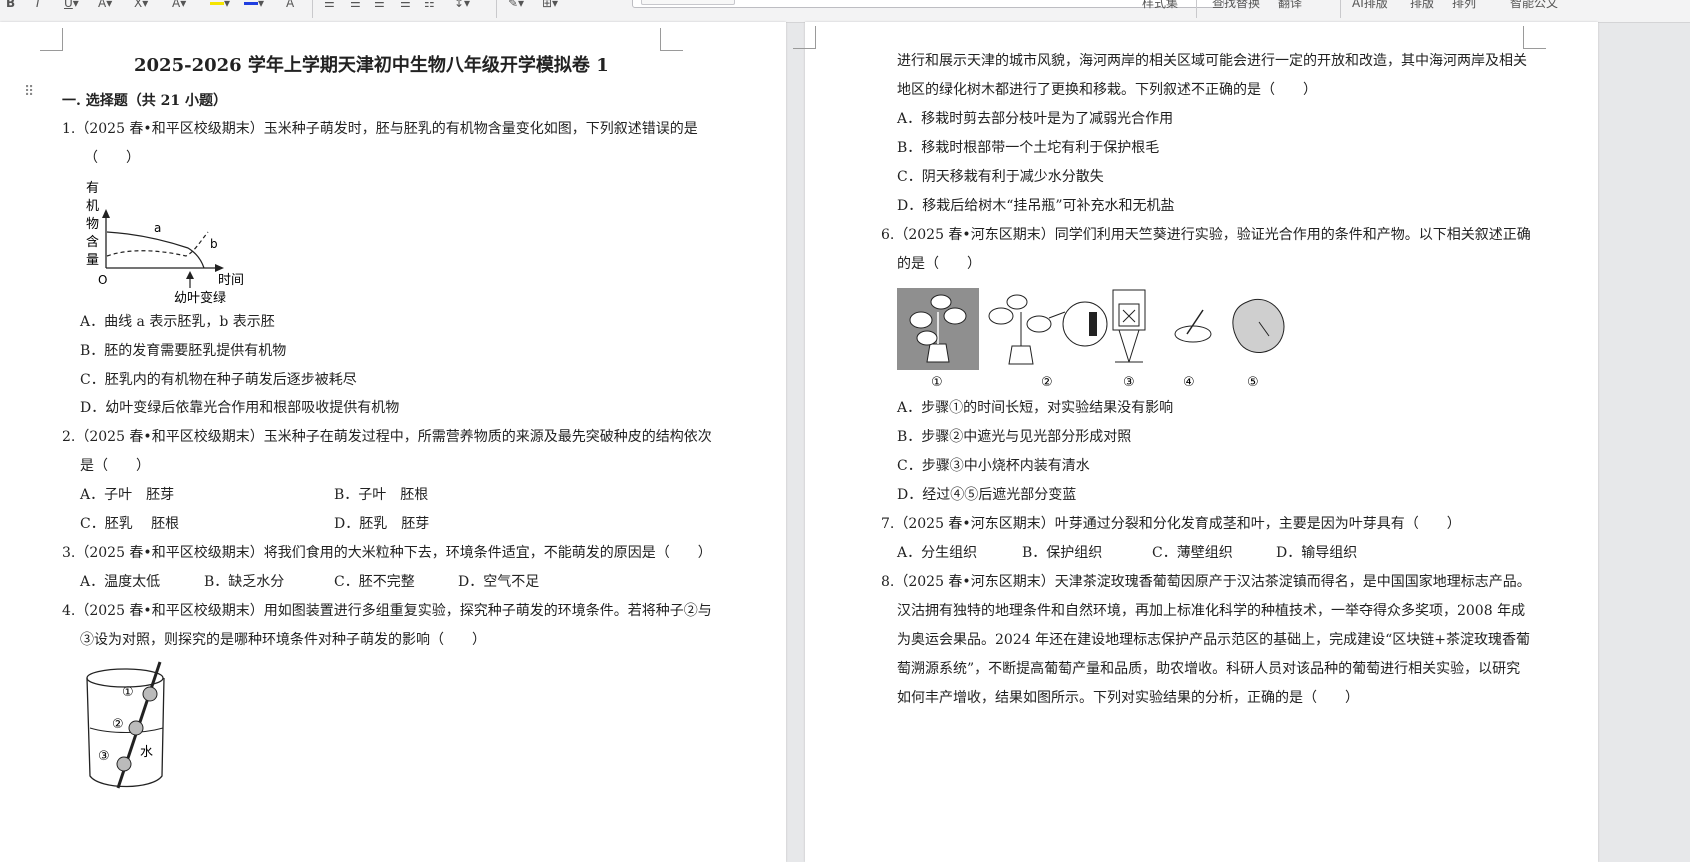  I want to click on large-beaker, so click(1129, 310).